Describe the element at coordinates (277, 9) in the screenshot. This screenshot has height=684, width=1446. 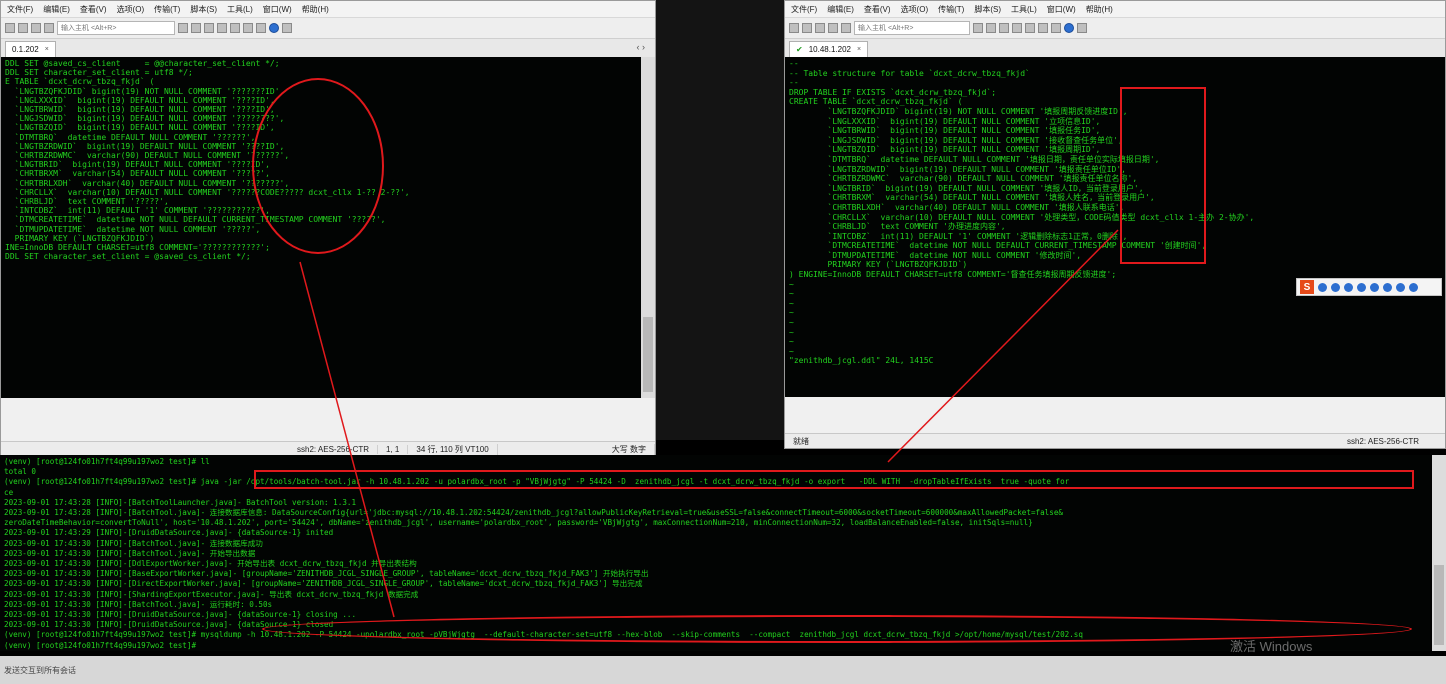
I see `left-menu-window: 窗口(W)` at that location.